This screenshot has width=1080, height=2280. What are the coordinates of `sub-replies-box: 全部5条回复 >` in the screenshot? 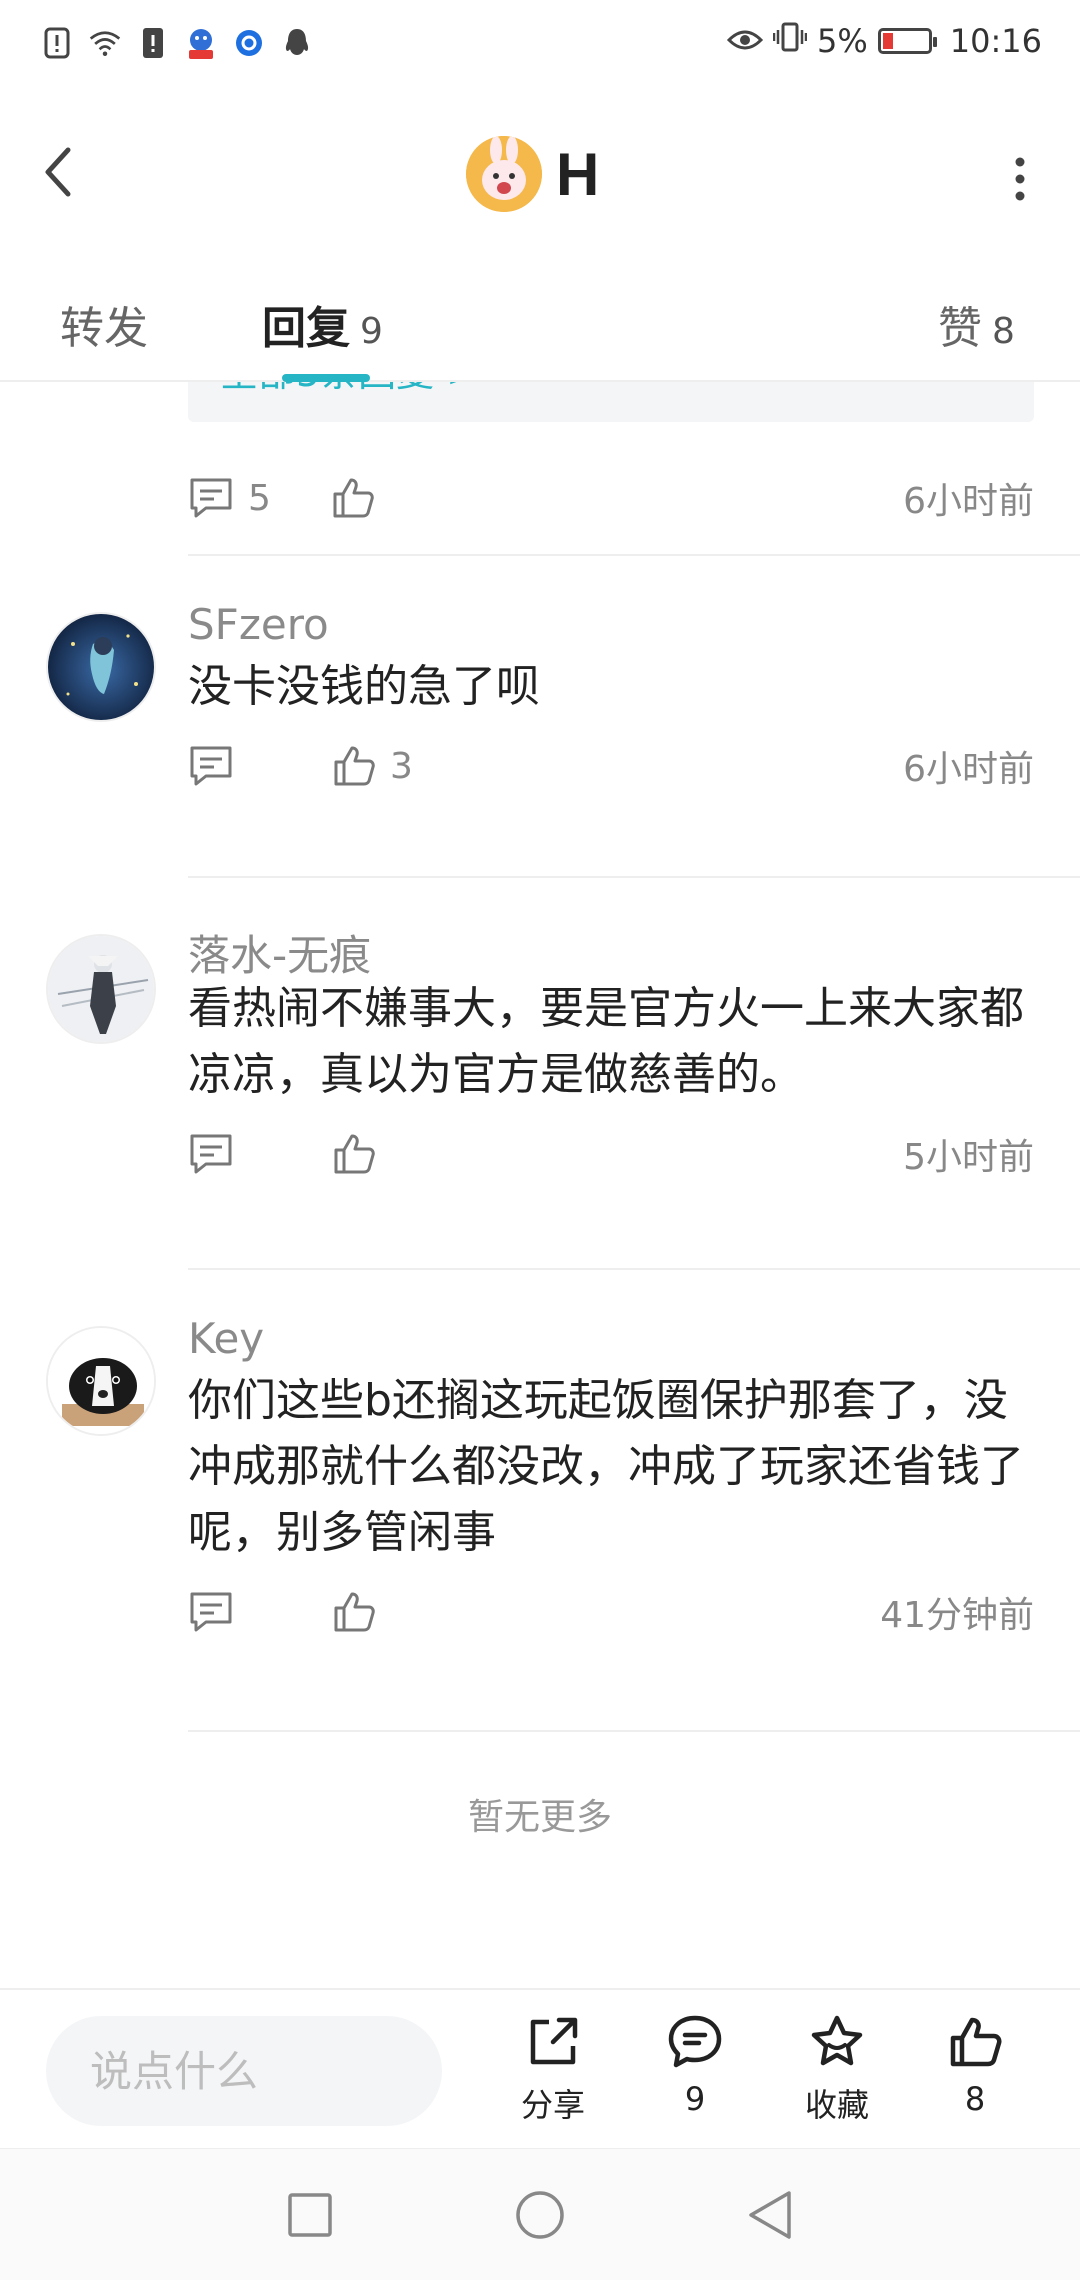 It's located at (611, 402).